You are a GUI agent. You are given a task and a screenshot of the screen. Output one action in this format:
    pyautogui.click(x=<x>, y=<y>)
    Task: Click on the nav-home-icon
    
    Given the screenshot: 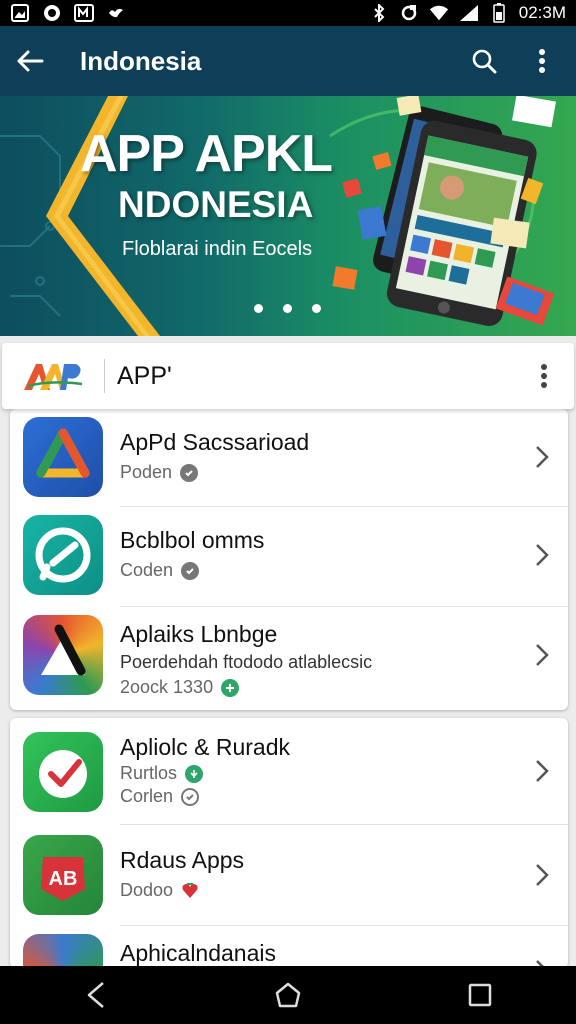 What is the action you would take?
    pyautogui.click(x=288, y=995)
    